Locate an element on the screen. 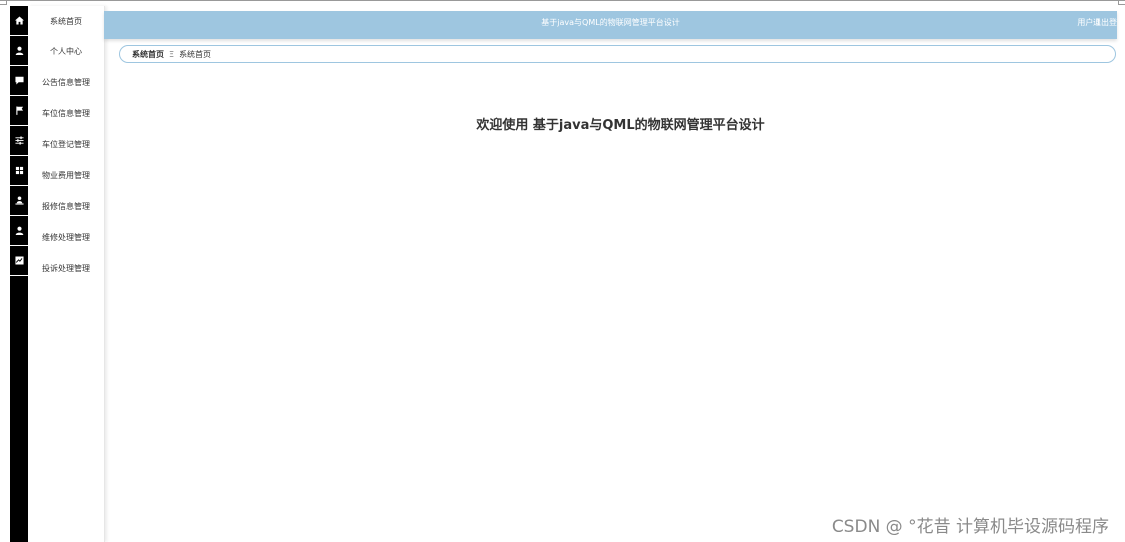 This screenshot has height=542, width=1125. grid-icon is located at coordinates (19, 170).